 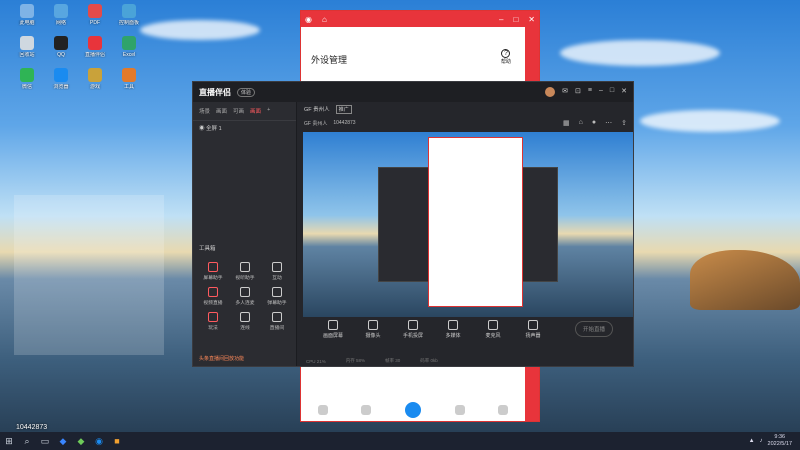 I want to click on tool-button: 屏幕助手, so click(x=213, y=271).